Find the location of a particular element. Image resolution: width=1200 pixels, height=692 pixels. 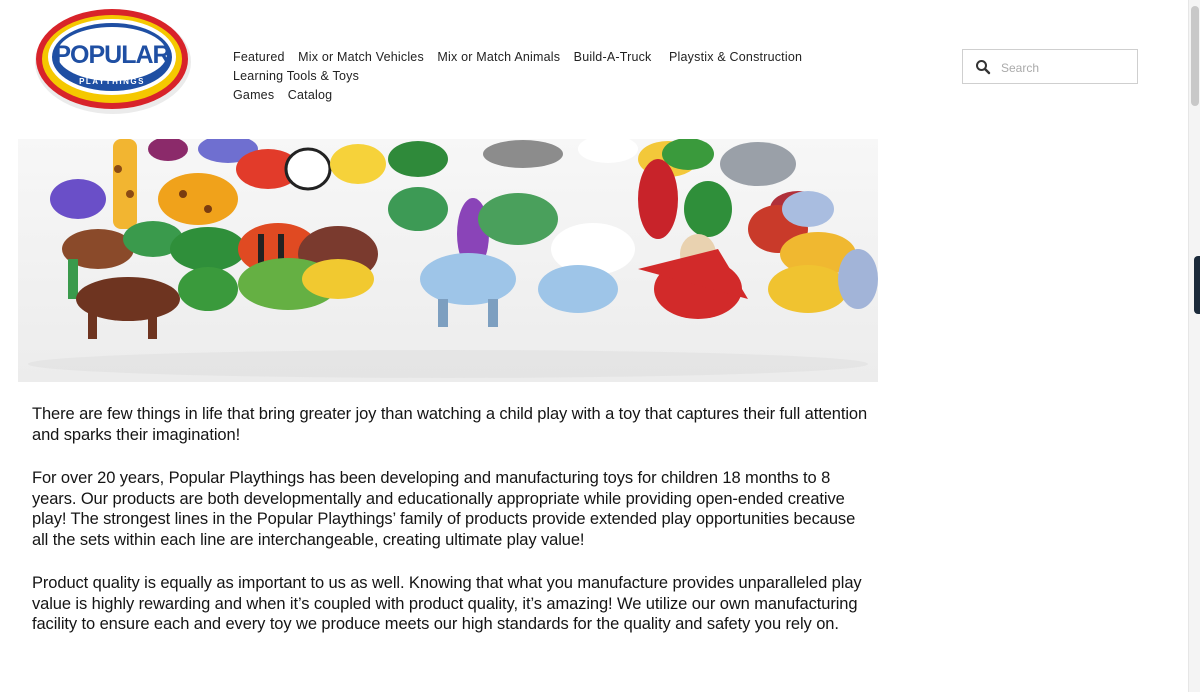

logo-sub-text: PLAYTHINGS is located at coordinates (112, 81).